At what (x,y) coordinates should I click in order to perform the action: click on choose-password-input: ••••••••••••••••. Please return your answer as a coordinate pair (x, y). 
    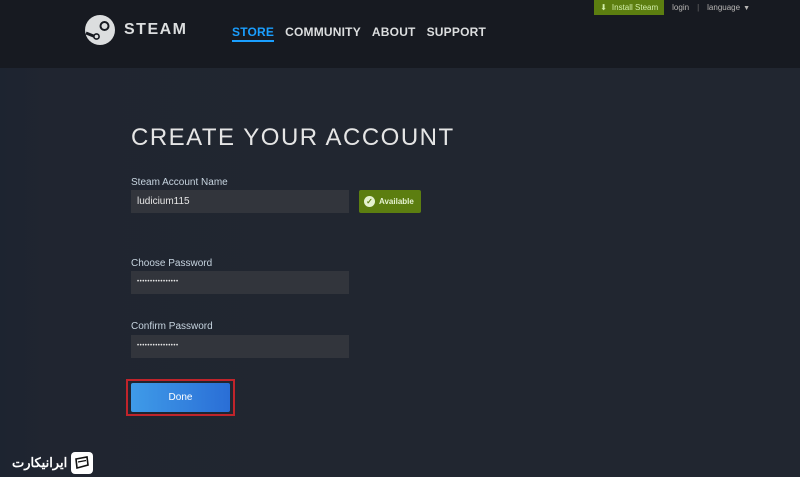
    Looking at the image, I should click on (240, 282).